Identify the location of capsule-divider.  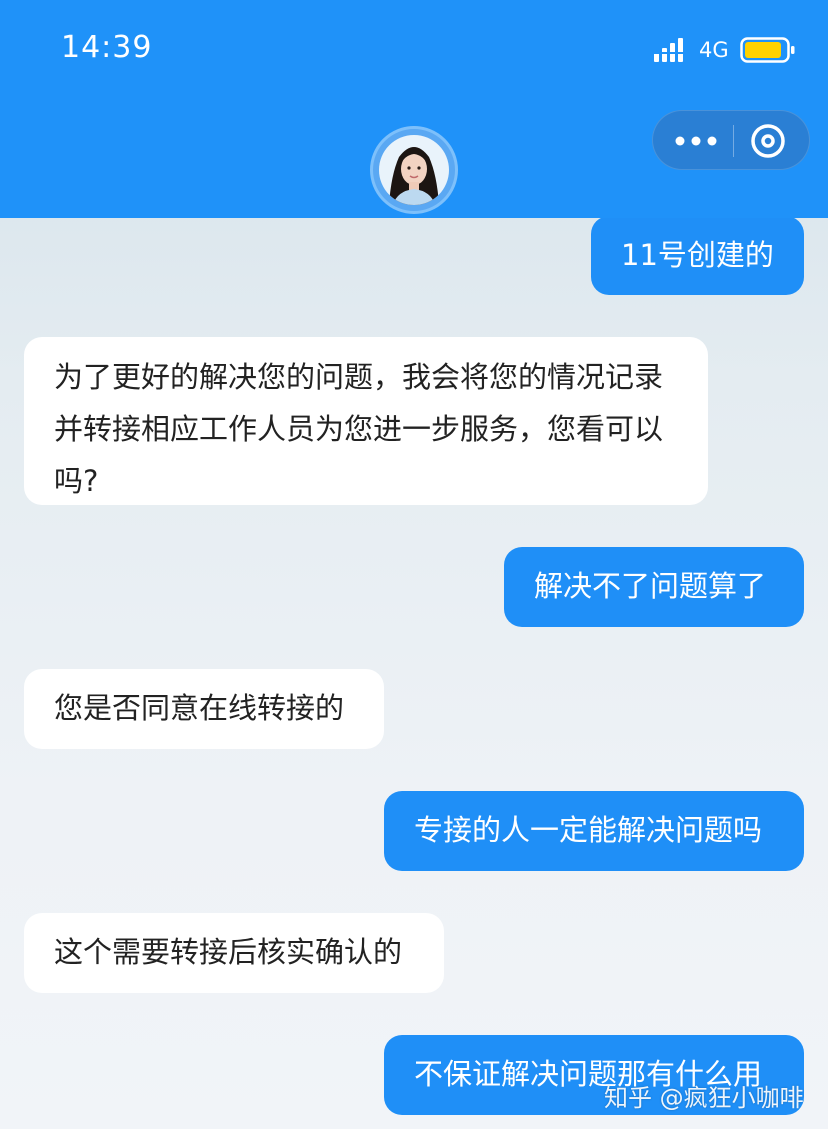
(733, 141).